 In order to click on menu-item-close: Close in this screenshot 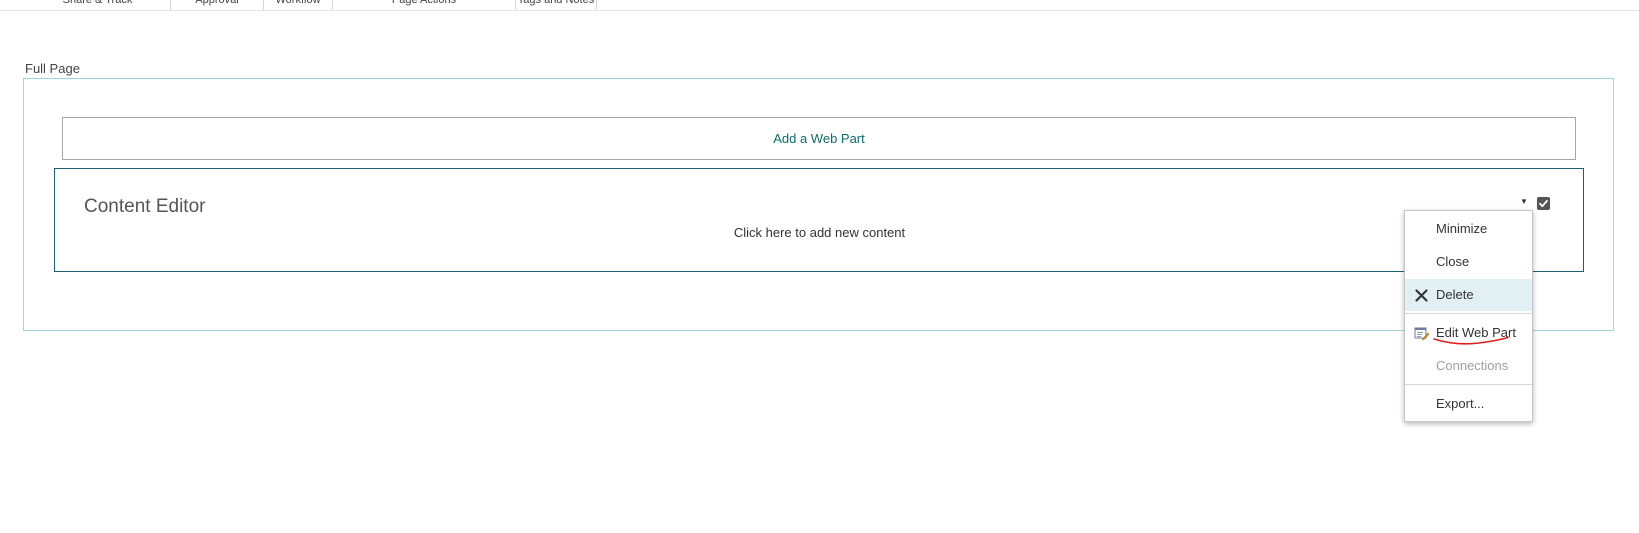, I will do `click(1468, 262)`.